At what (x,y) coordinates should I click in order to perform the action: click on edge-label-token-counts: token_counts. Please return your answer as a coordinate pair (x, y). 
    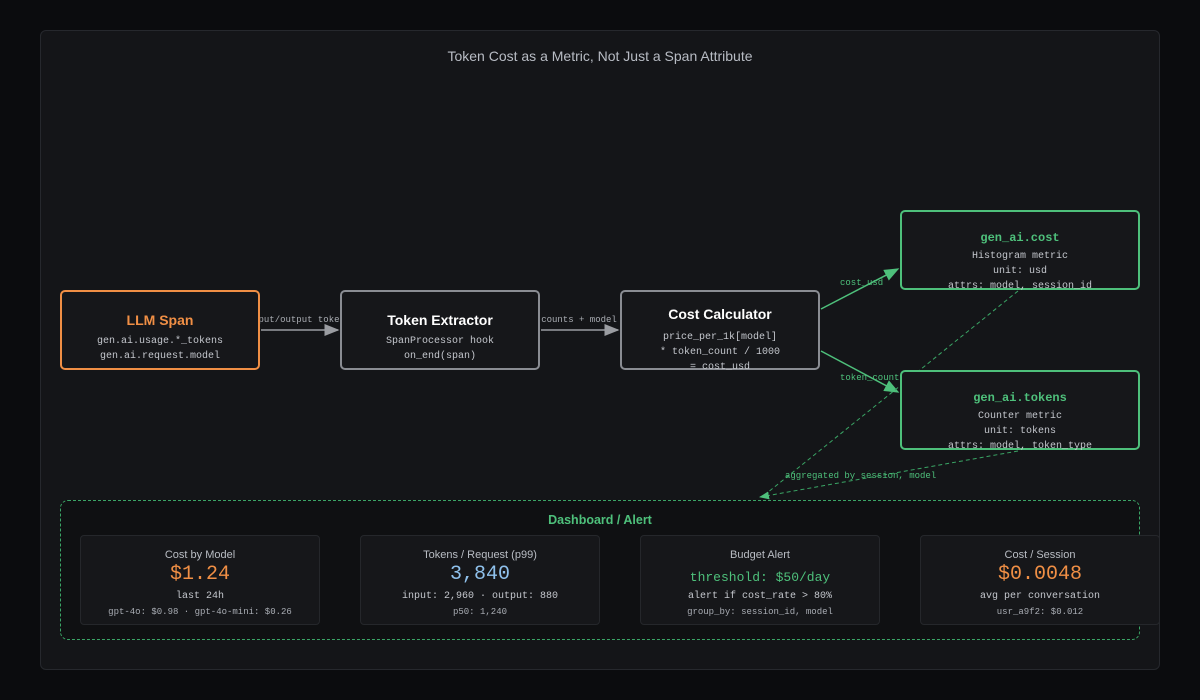
    Looking at the image, I should click on (872, 378).